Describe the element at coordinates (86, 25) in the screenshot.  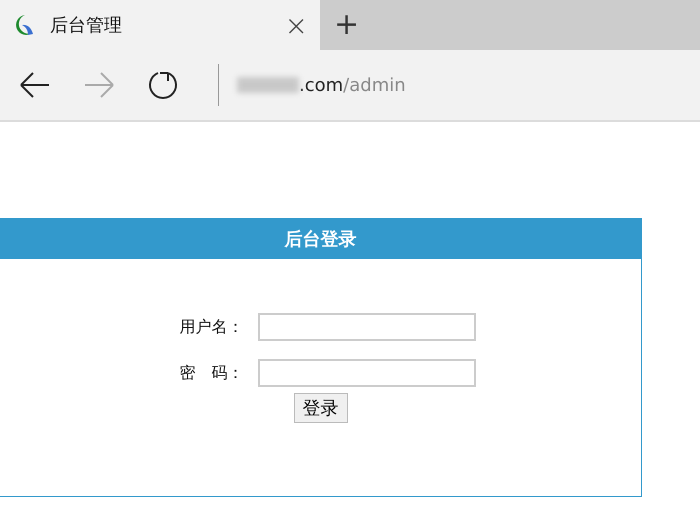
I see `tab-title: 后台管理` at that location.